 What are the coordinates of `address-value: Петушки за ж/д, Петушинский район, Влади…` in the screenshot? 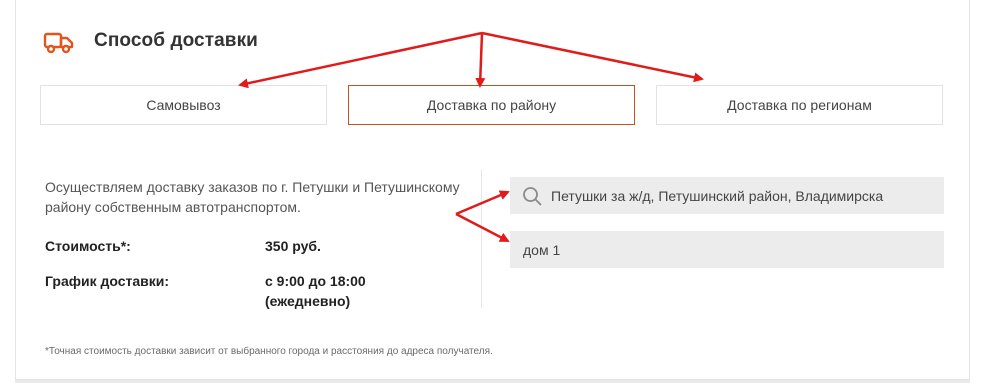 It's located at (717, 195).